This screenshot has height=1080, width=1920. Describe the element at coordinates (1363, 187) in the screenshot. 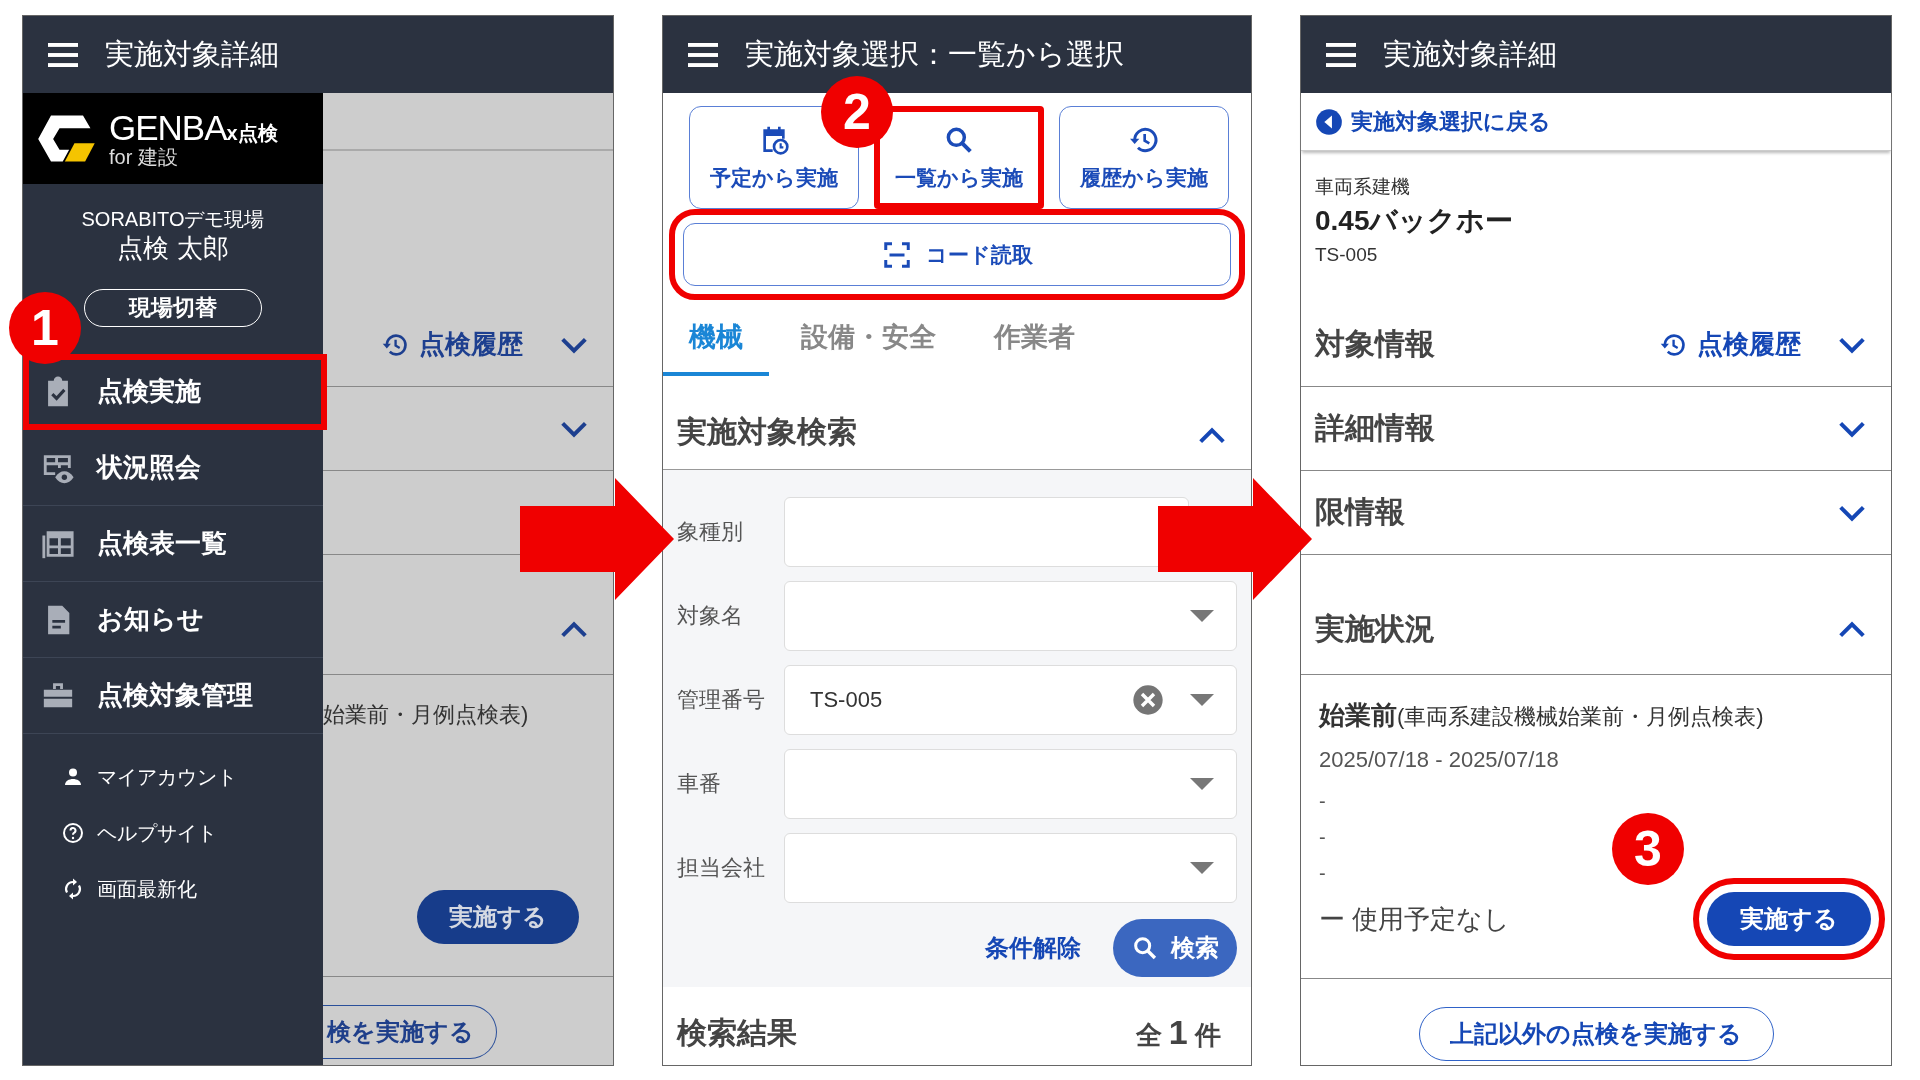

I see `category-text: 車両系建機` at that location.